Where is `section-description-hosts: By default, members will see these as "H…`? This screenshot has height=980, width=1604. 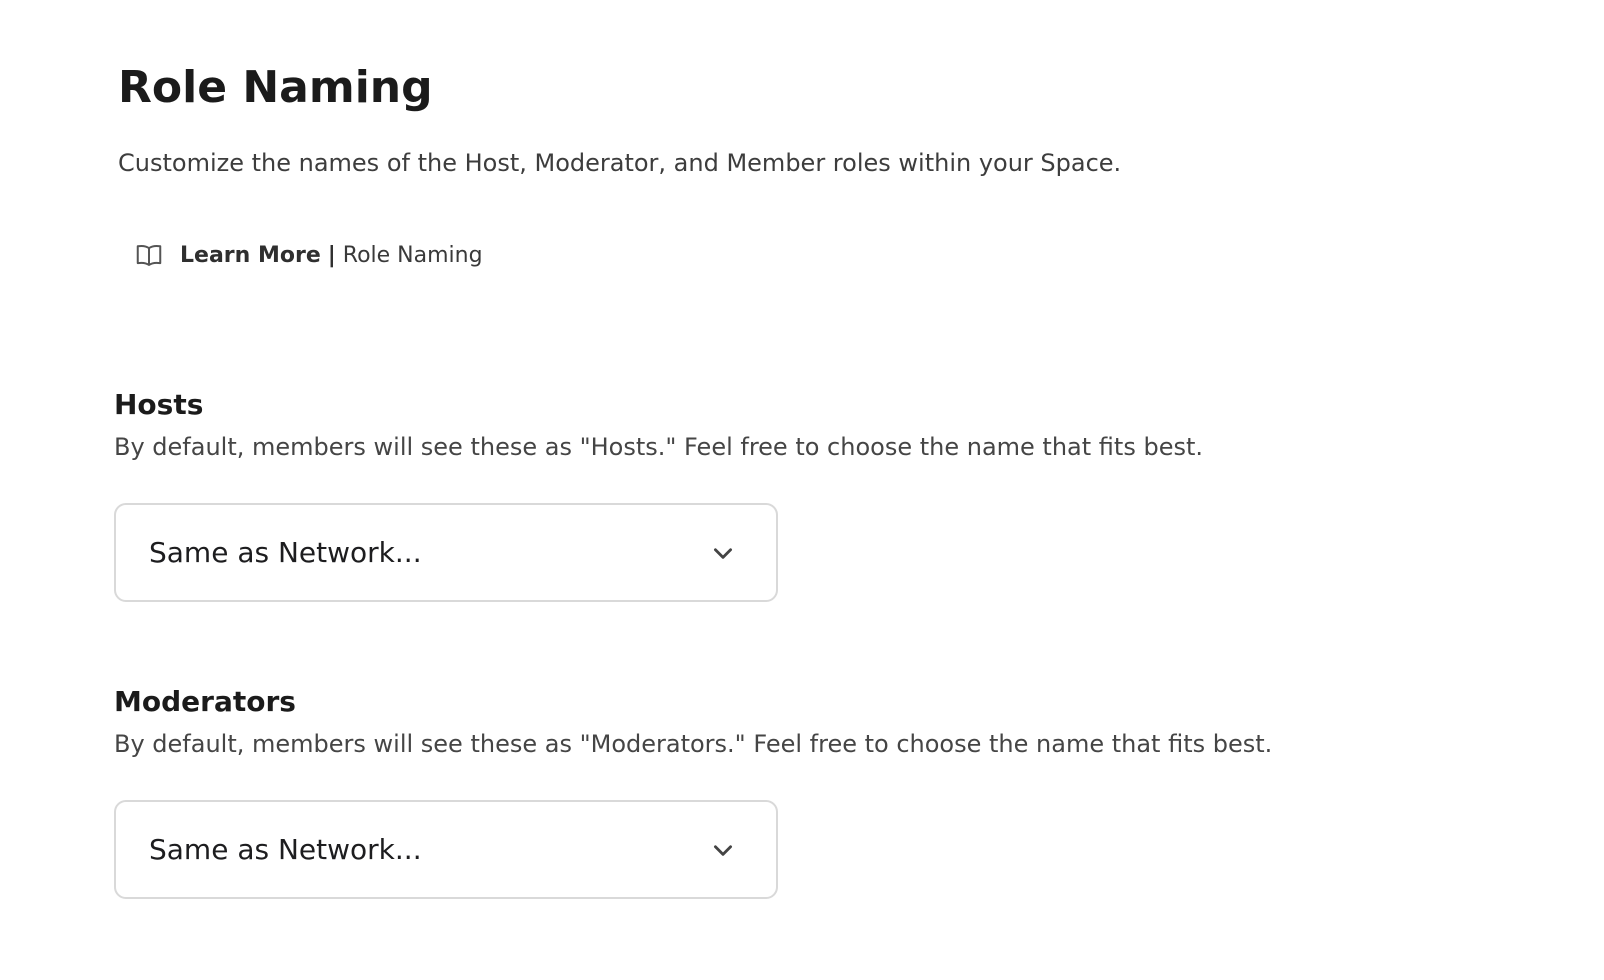
section-description-hosts: By default, members will see these as "H… is located at coordinates (658, 447).